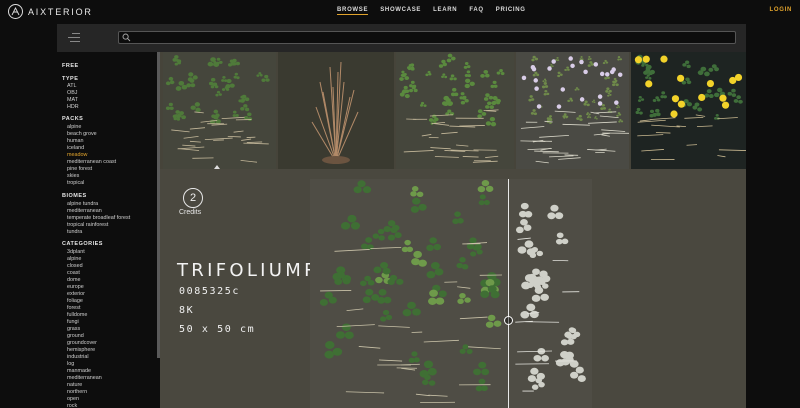  I want to click on nav-learn: LEARN, so click(445, 11).